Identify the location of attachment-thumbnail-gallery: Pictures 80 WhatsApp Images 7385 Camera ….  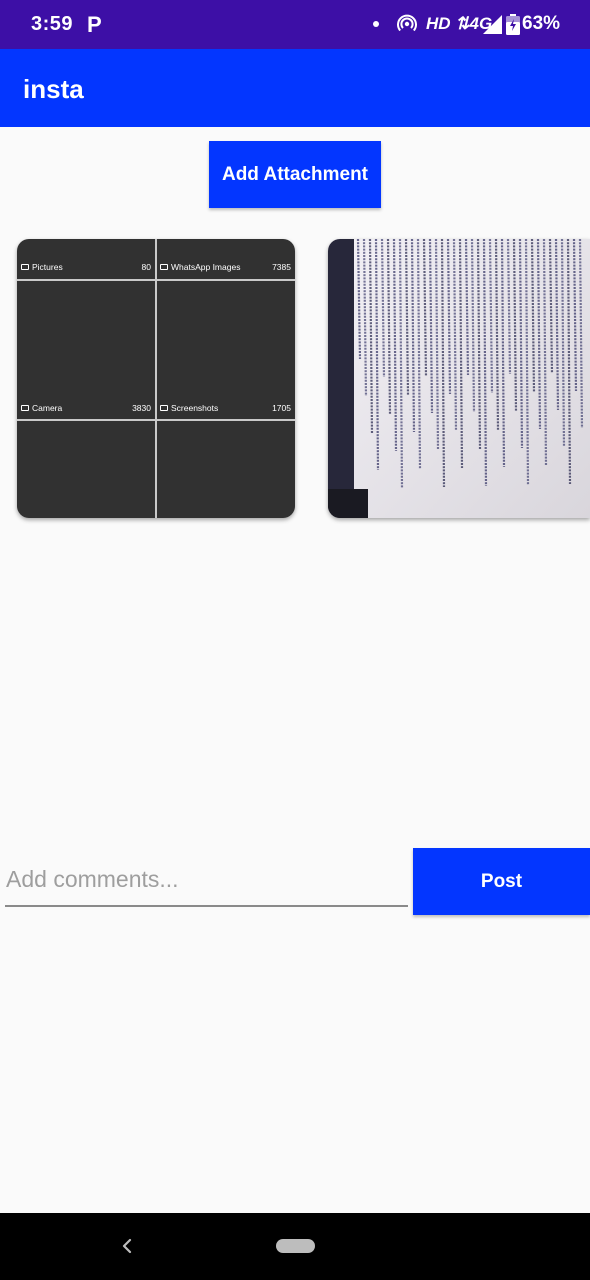
(156, 378).